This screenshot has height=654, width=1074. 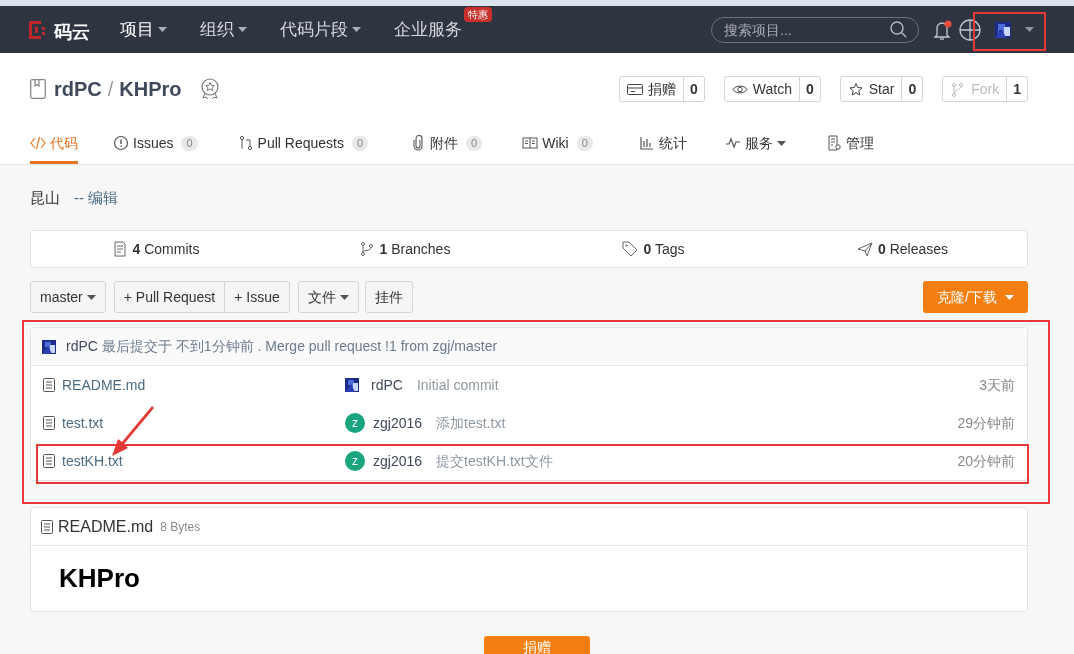 I want to click on nav-link: 企业服务, so click(x=428, y=29).